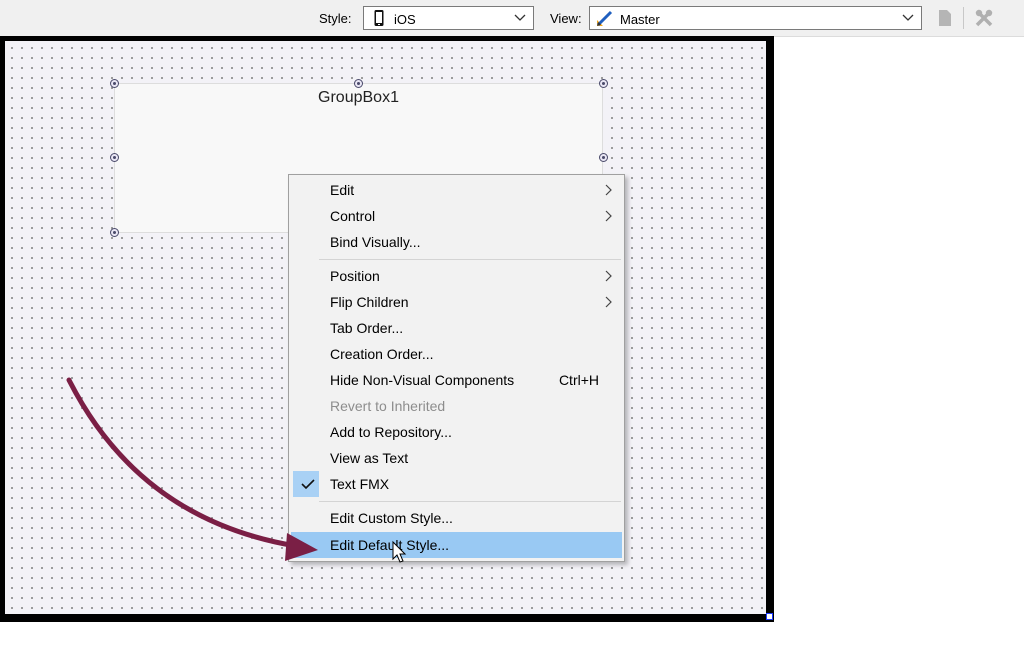 The image size is (1024, 657). Describe the element at coordinates (963, 18) in the screenshot. I see `toolbar-separator` at that location.